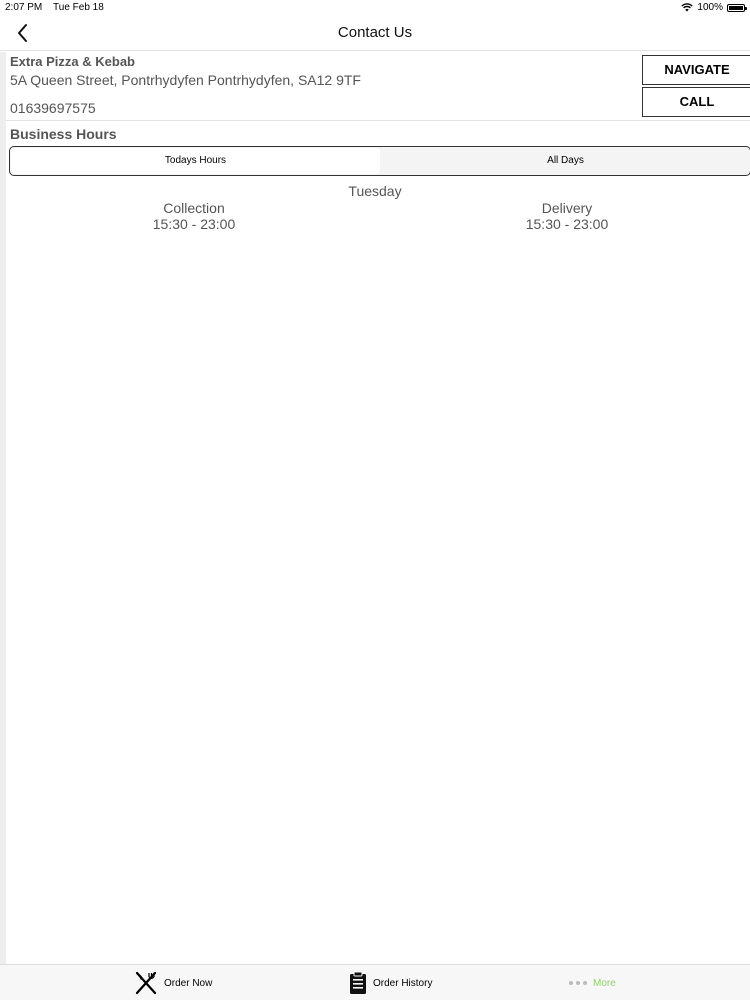  I want to click on hours-segmented-control: Todays Hours All Days, so click(379, 161).